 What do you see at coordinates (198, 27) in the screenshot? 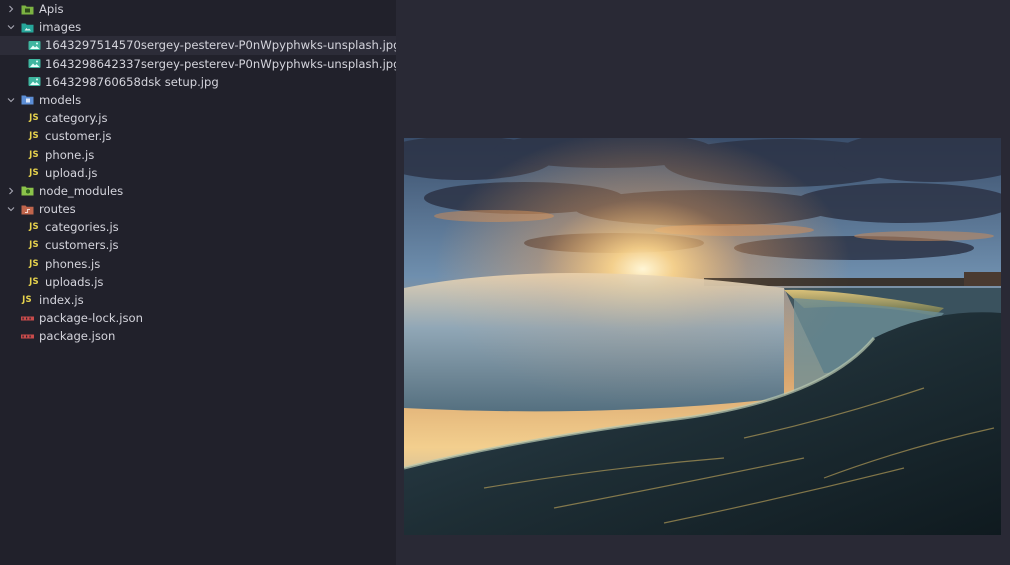
I see `tree-row-images: images` at bounding box center [198, 27].